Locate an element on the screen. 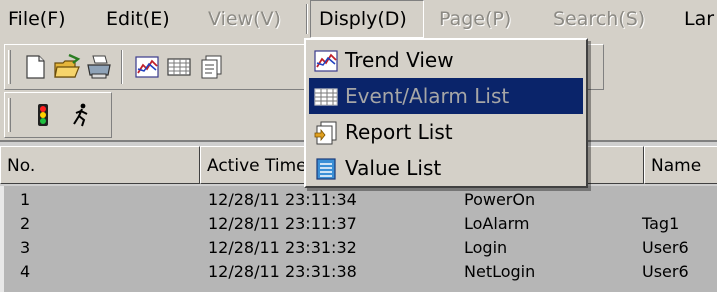 This screenshot has width=717, height=292. traffic-light-icon is located at coordinates (43, 115).